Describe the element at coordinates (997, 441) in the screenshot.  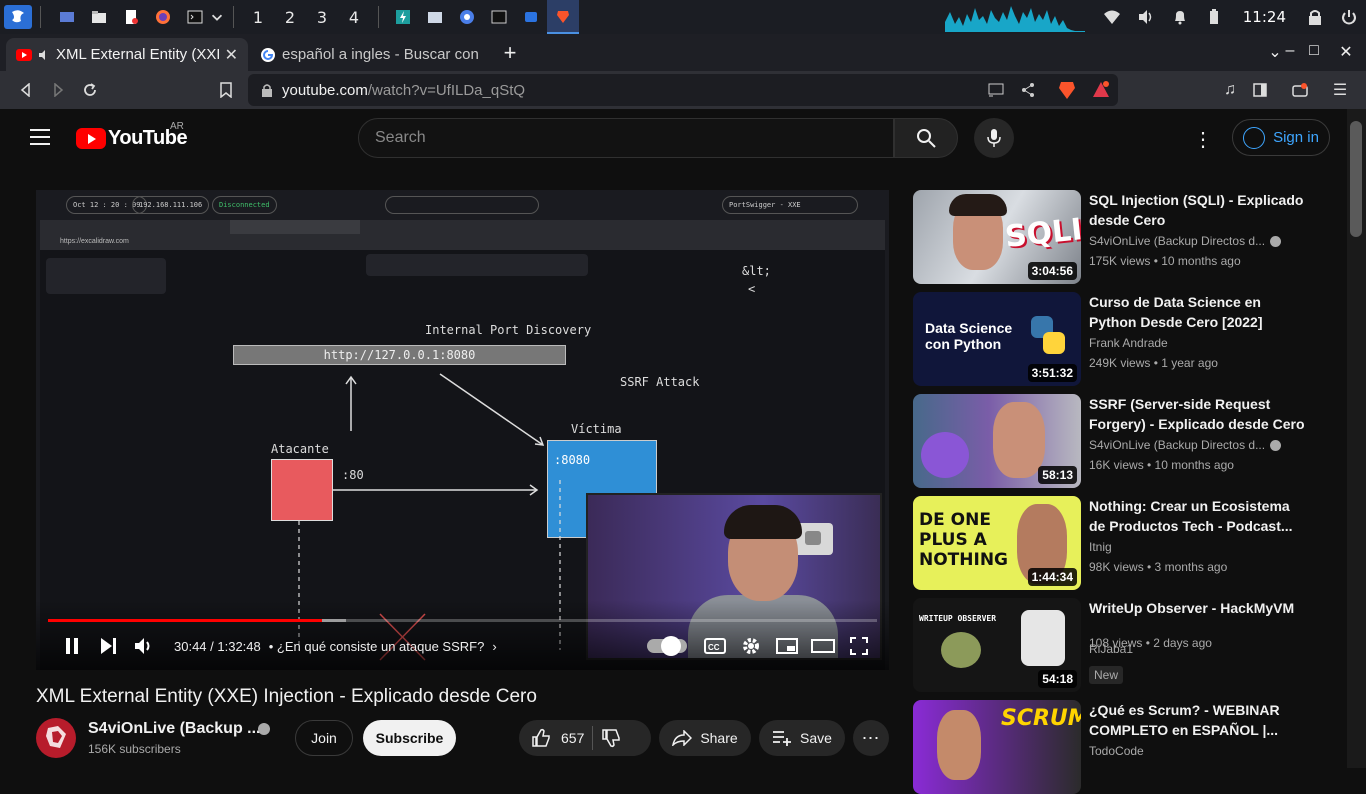
I see `video-thumbnail: 58:13` at that location.